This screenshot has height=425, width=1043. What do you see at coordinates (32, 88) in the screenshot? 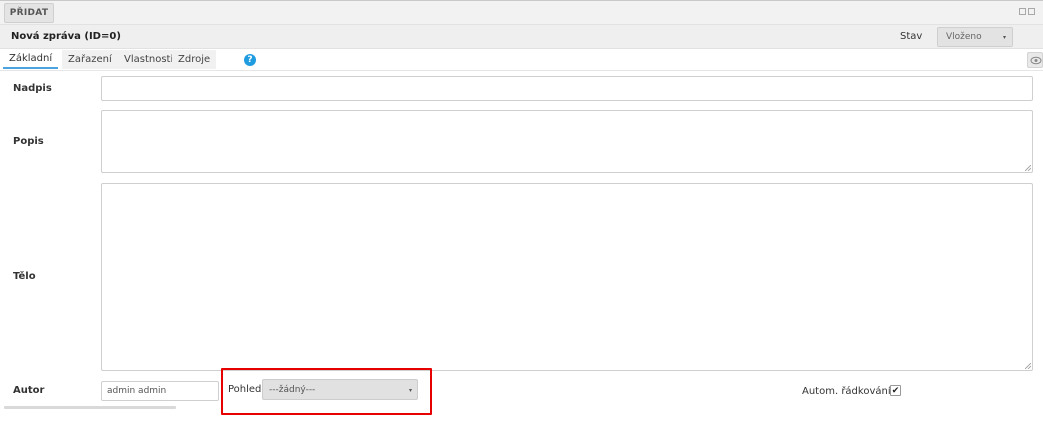
I see `nadpis-label: Nadpis` at bounding box center [32, 88].